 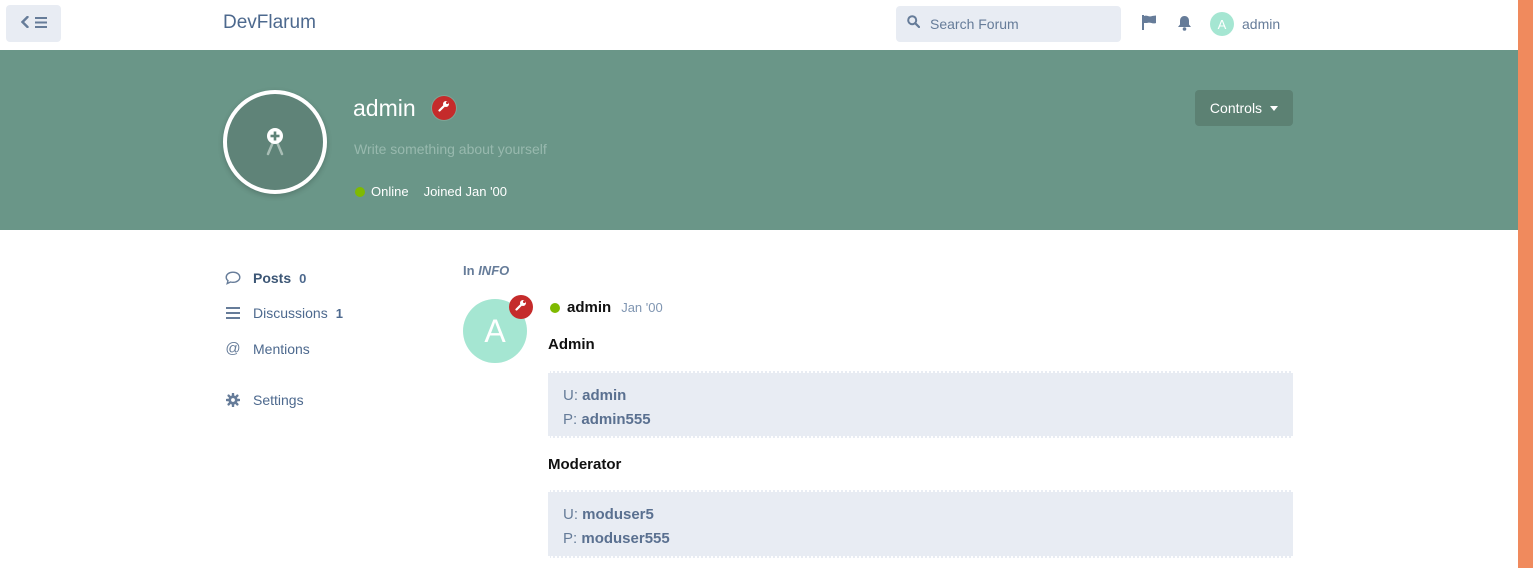 I want to click on credential-pass-line: P: admin555, so click(x=920, y=420).